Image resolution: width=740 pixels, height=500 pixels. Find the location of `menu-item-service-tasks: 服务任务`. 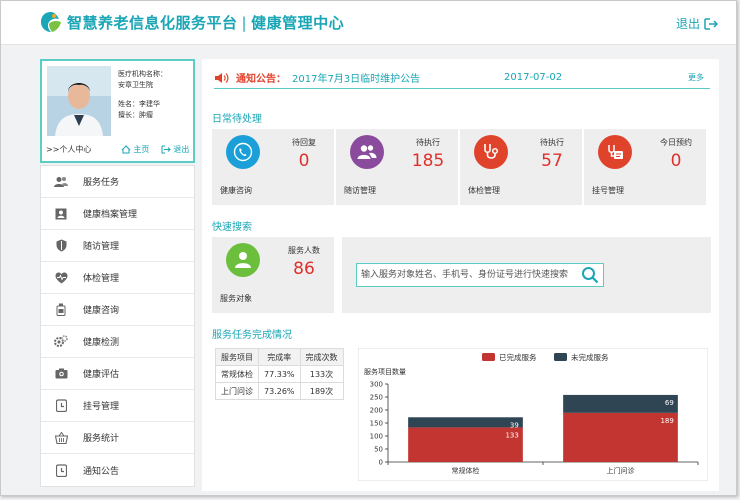

menu-item-service-tasks: 服务任务 is located at coordinates (117, 182).